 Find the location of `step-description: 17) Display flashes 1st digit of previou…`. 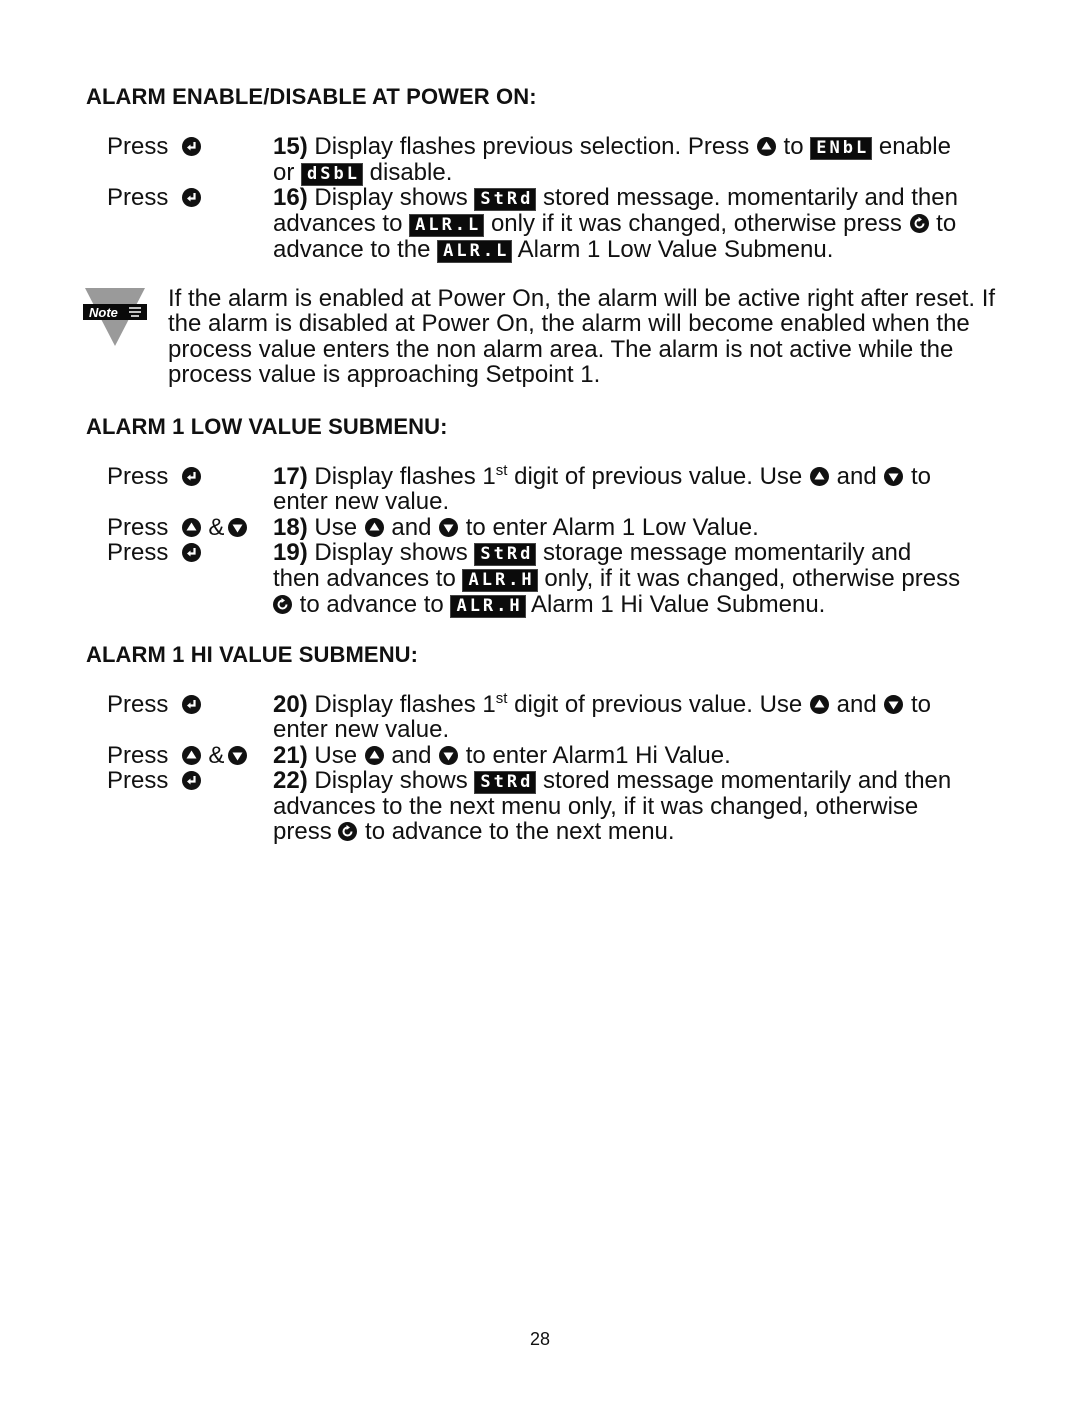

step-description: 17) Display flashes 1st digit of previou… is located at coordinates (638, 489).